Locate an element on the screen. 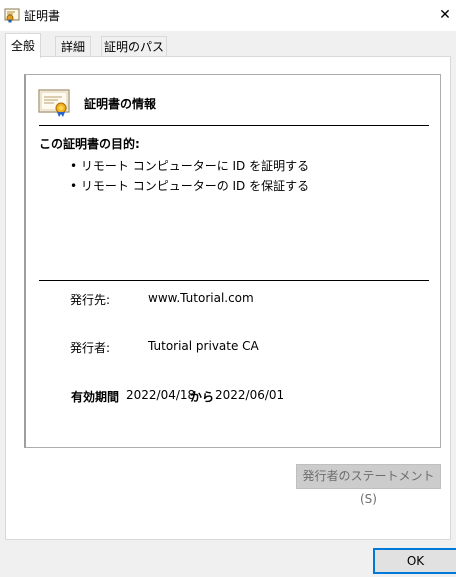 The height and width of the screenshot is (577, 456). valid-from-value: 2022/04/18 is located at coordinates (161, 395).